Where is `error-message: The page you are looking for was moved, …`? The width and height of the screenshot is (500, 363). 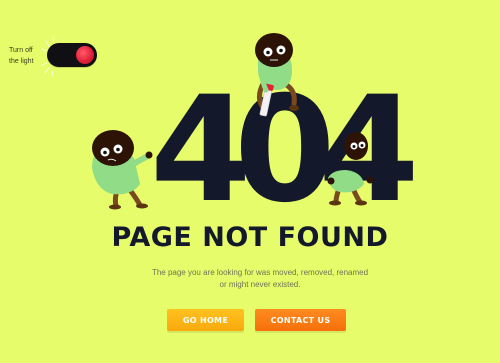 error-message: The page you are looking for was moved, … is located at coordinates (260, 278).